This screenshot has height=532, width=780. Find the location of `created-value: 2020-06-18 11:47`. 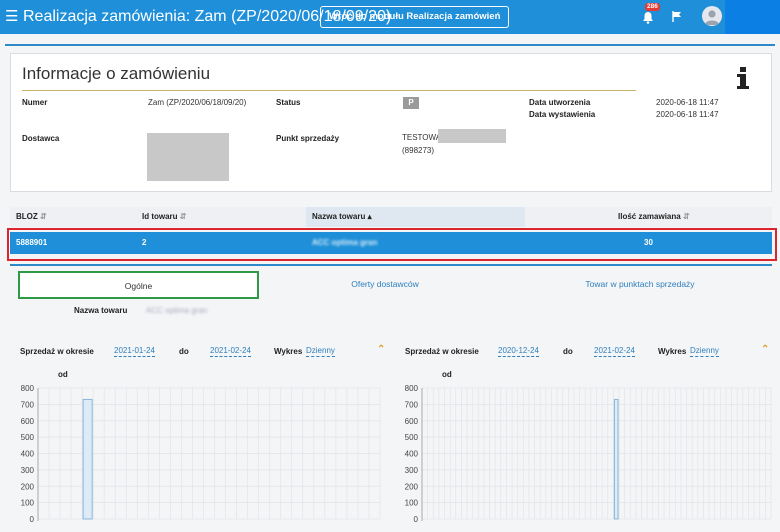

created-value: 2020-06-18 11:47 is located at coordinates (687, 102).